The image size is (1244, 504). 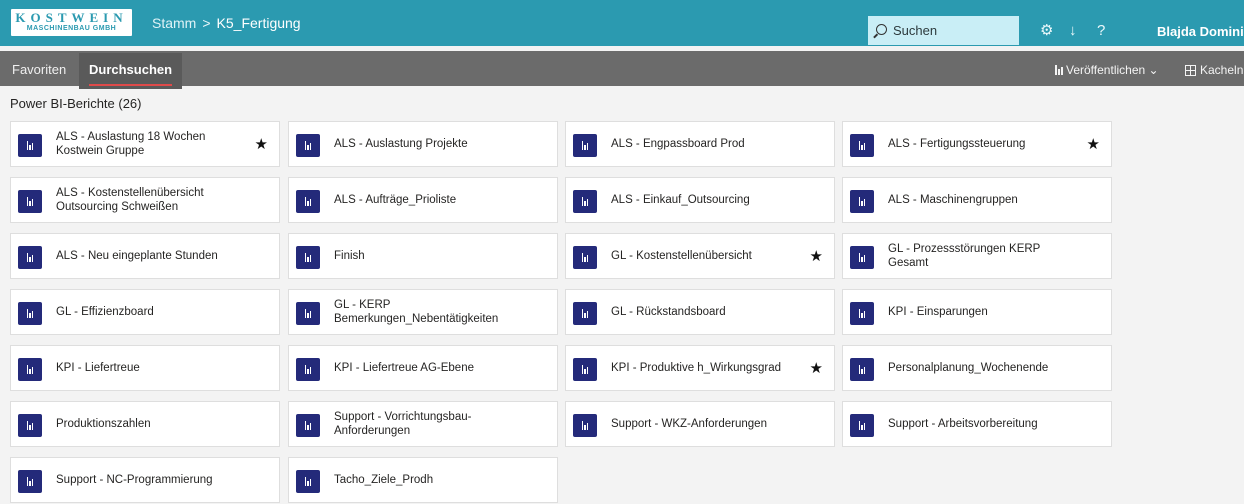 I want to click on report-title: ALS - Neu eingeplante Stunden, so click(x=137, y=256).